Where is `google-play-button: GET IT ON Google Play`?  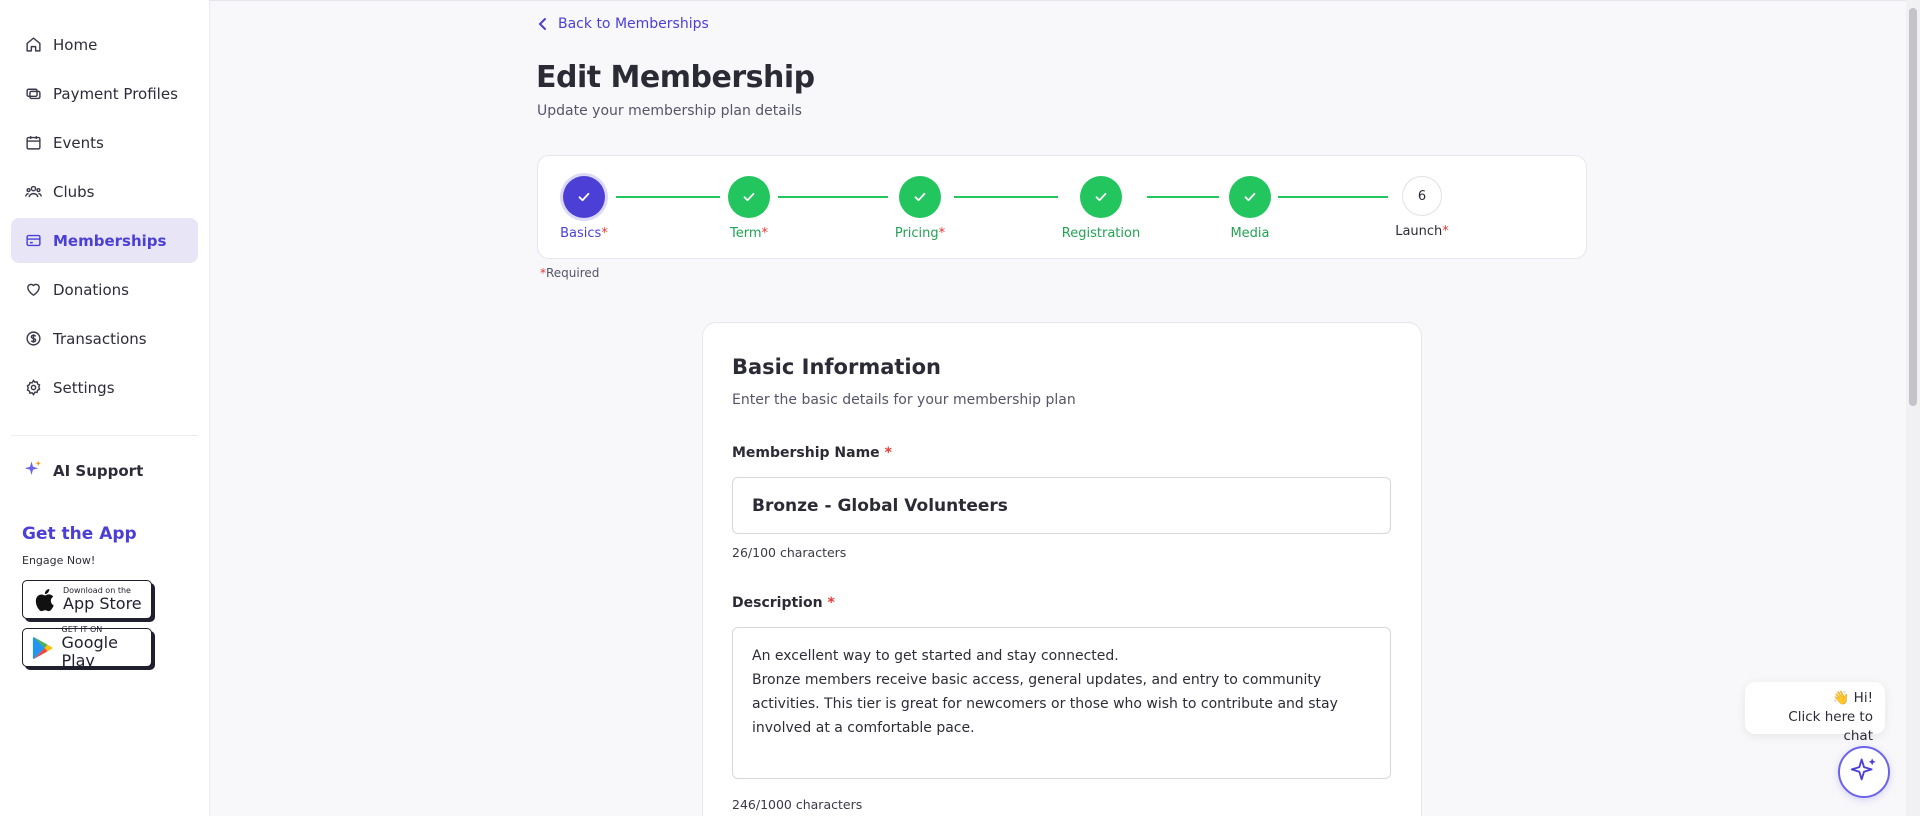
google-play-button: GET IT ON Google Play is located at coordinates (87, 647).